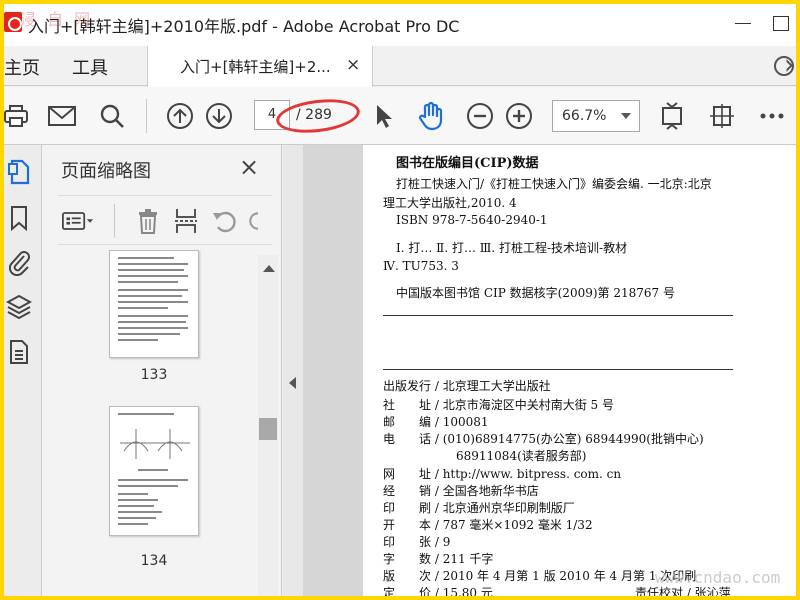  What do you see at coordinates (431, 116) in the screenshot?
I see `hand-tool-icon` at bounding box center [431, 116].